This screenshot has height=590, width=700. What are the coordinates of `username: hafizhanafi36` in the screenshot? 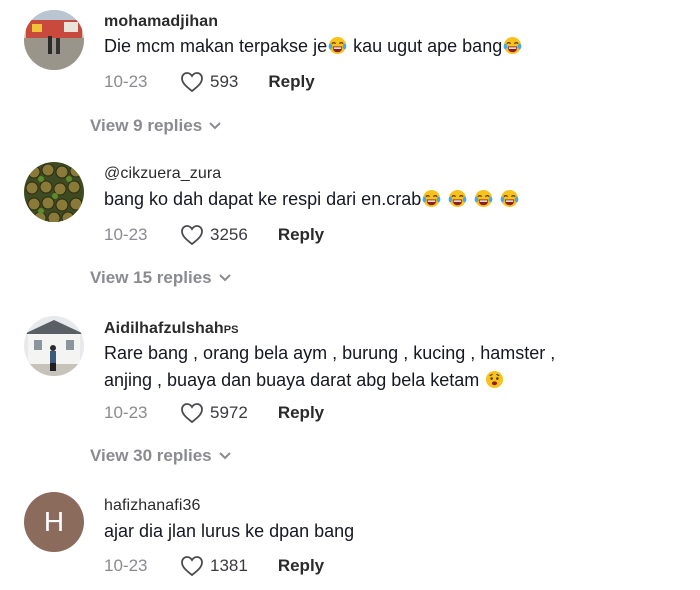 It's located at (152, 506).